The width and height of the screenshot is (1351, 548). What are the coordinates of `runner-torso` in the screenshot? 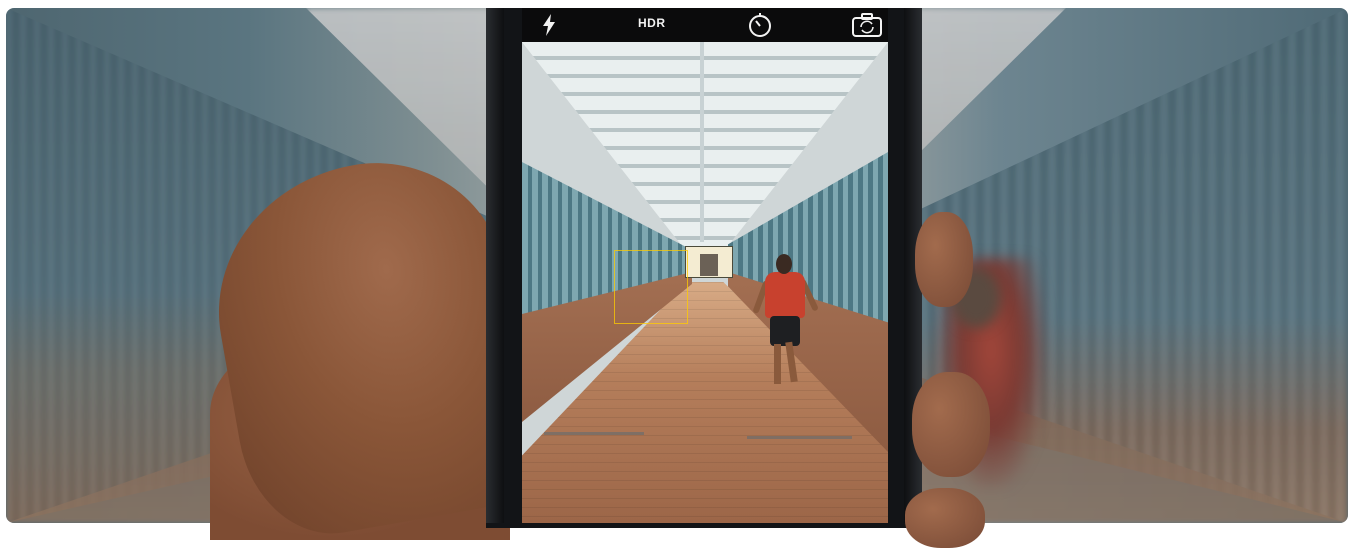 It's located at (785, 295).